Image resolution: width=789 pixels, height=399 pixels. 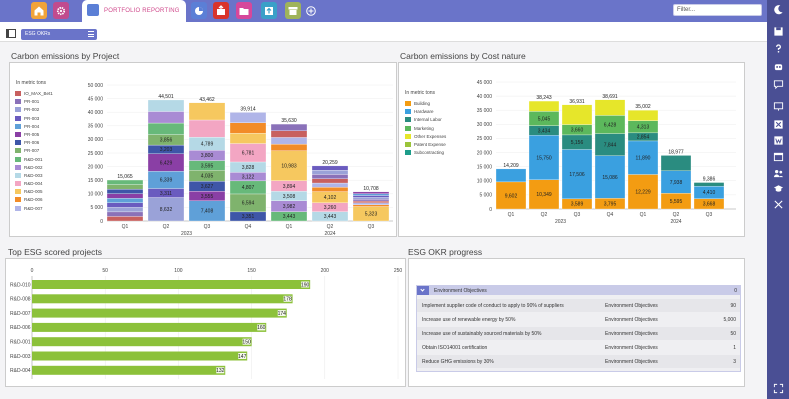 I want to click on upload-icon, so click(x=269, y=10).